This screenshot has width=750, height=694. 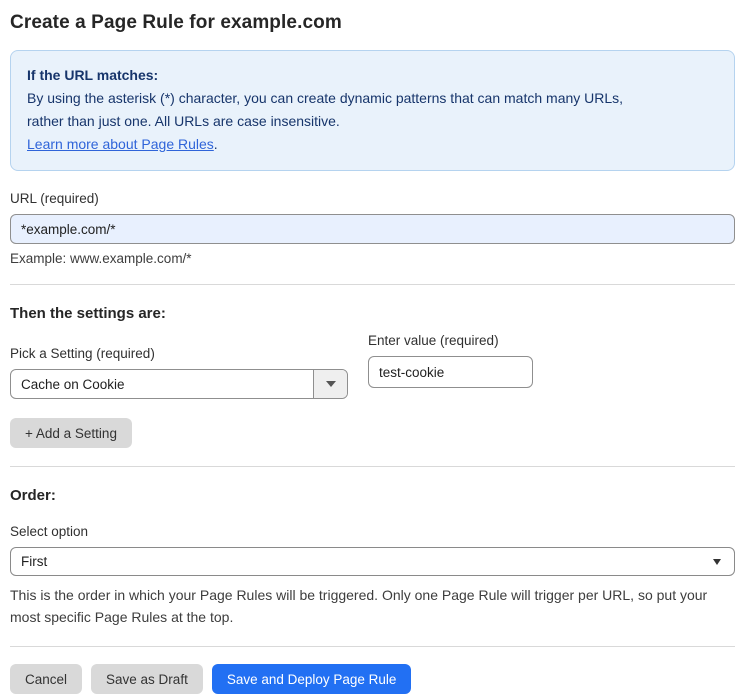 I want to click on link-period: ., so click(x=215, y=144).